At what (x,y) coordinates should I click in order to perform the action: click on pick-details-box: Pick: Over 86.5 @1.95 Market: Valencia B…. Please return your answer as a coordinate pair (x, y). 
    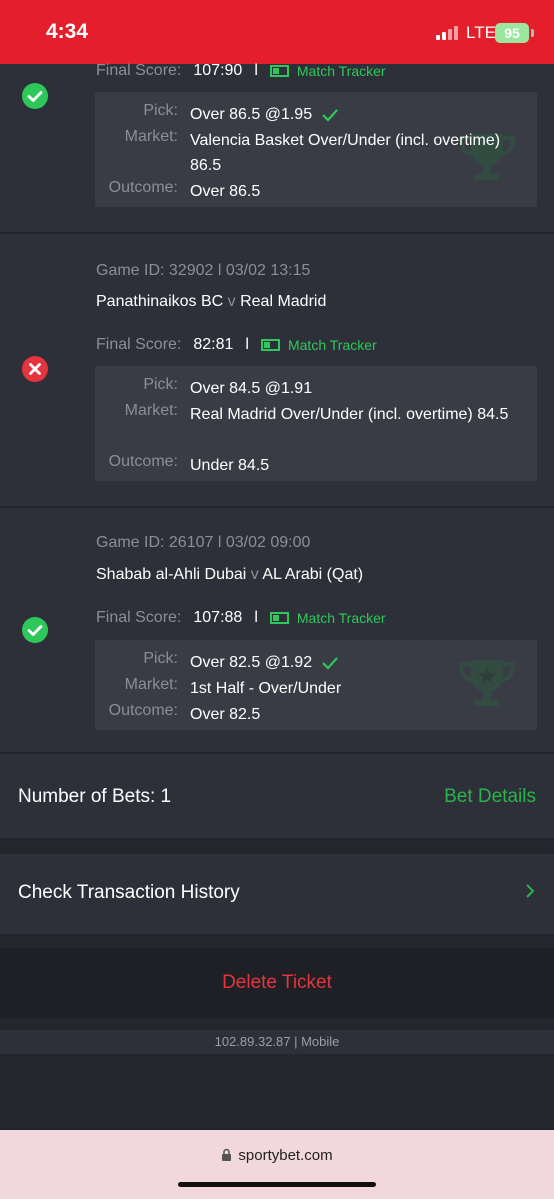
    Looking at the image, I should click on (316, 149).